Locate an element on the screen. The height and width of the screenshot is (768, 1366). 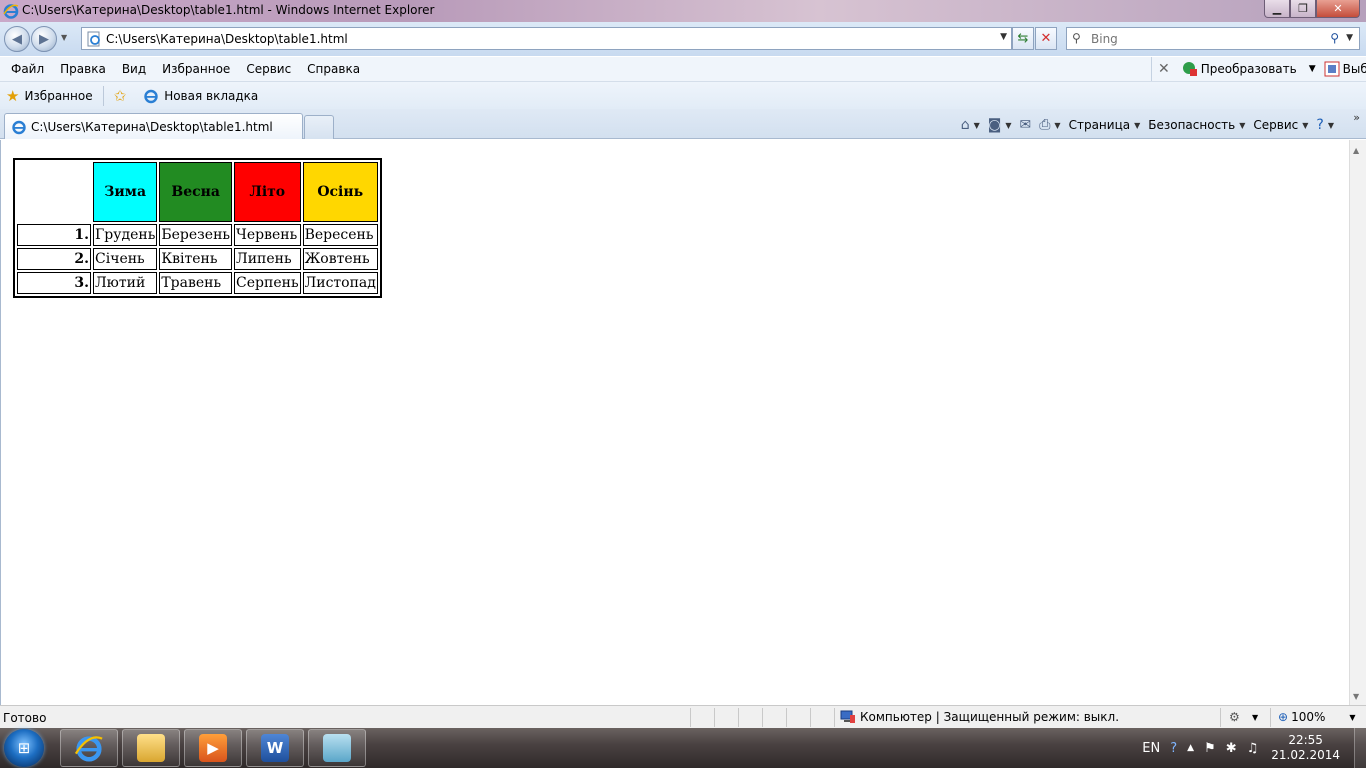
table-row: 1. Грудень Березень Червень Вересень is located at coordinates (197, 235).